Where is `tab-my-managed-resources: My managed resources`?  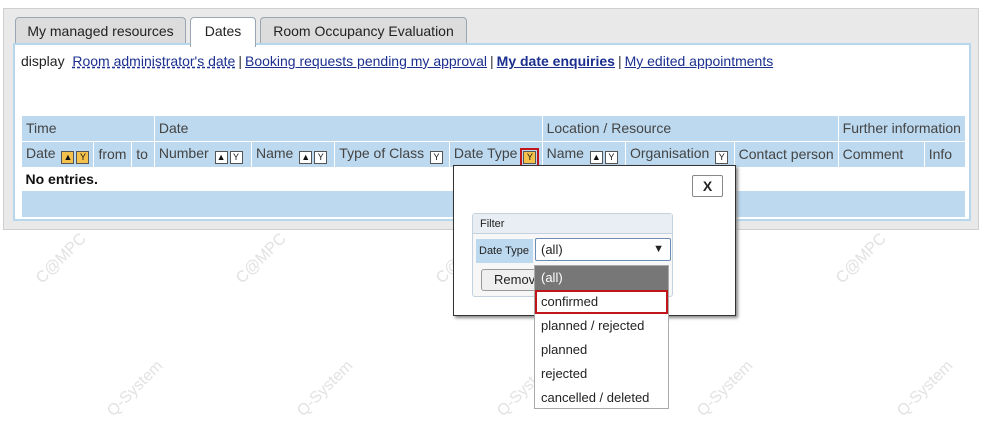
tab-my-managed-resources: My managed resources is located at coordinates (100, 31).